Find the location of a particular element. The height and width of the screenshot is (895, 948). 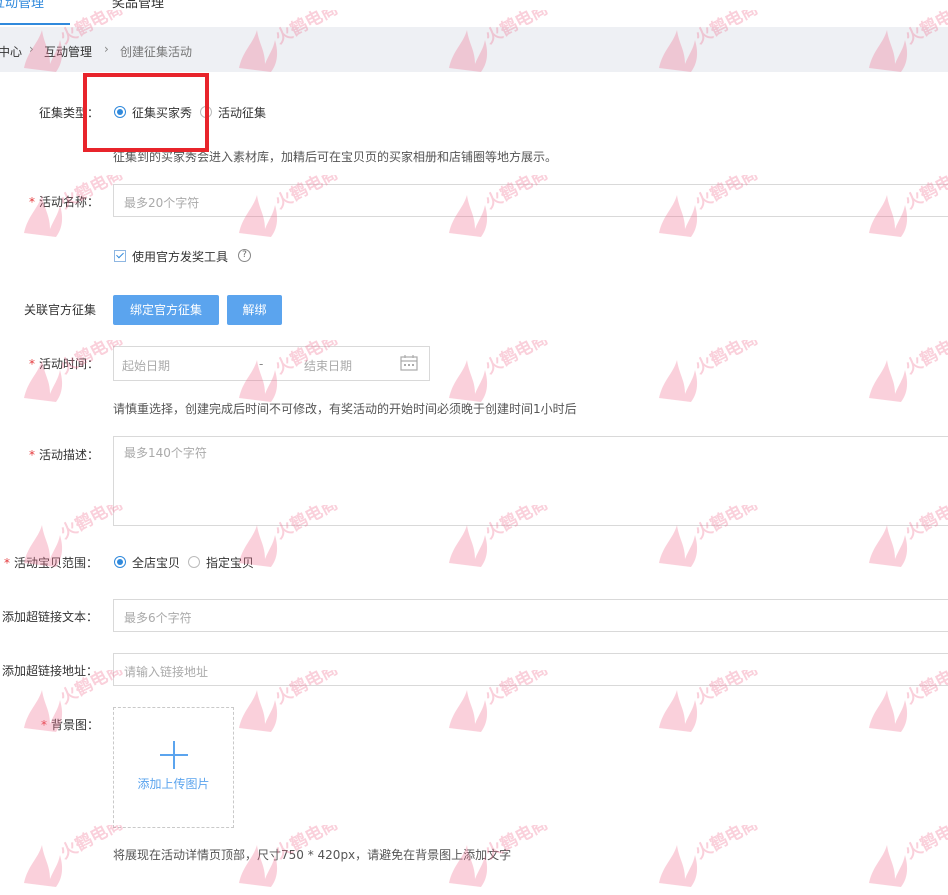

top-tab-bar: 互动管理 奖品管理 is located at coordinates (474, 13).